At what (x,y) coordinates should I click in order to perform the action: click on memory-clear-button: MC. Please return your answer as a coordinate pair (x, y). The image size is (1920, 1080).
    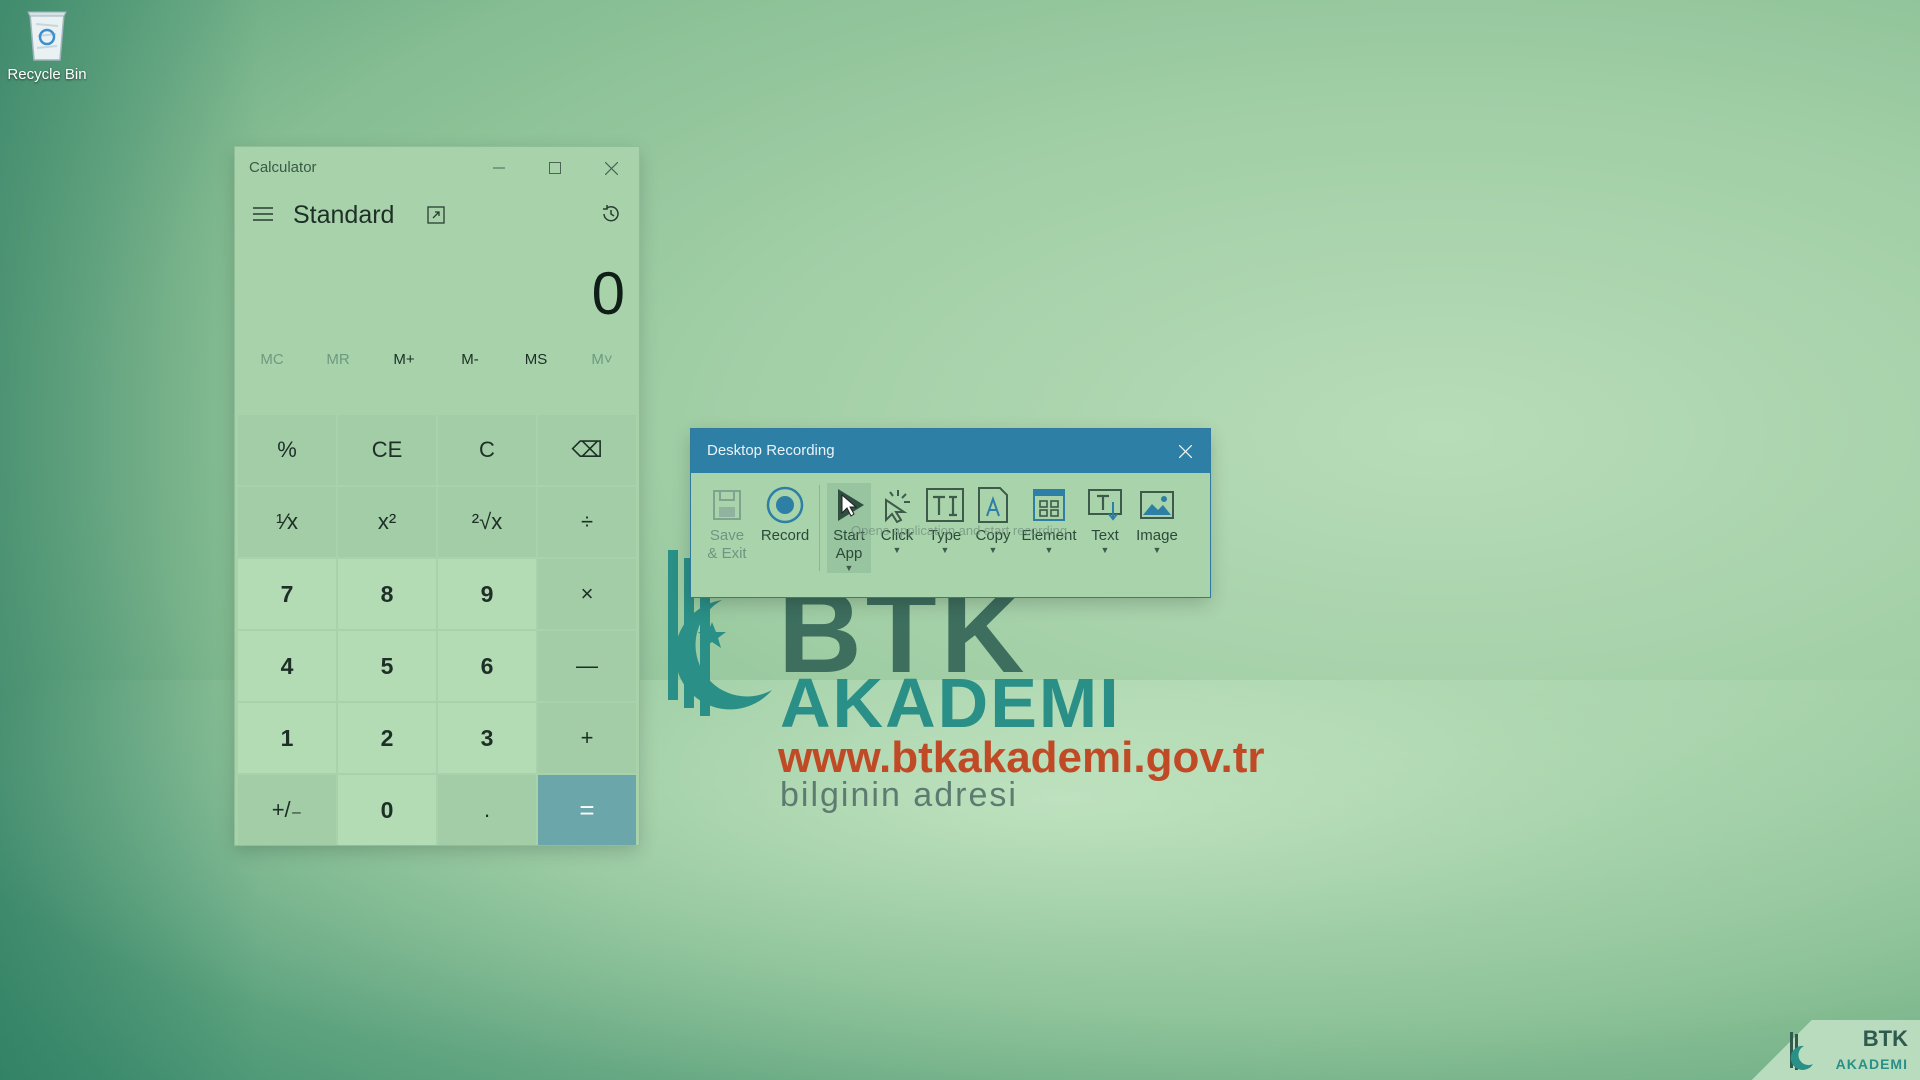
    Looking at the image, I should click on (272, 359).